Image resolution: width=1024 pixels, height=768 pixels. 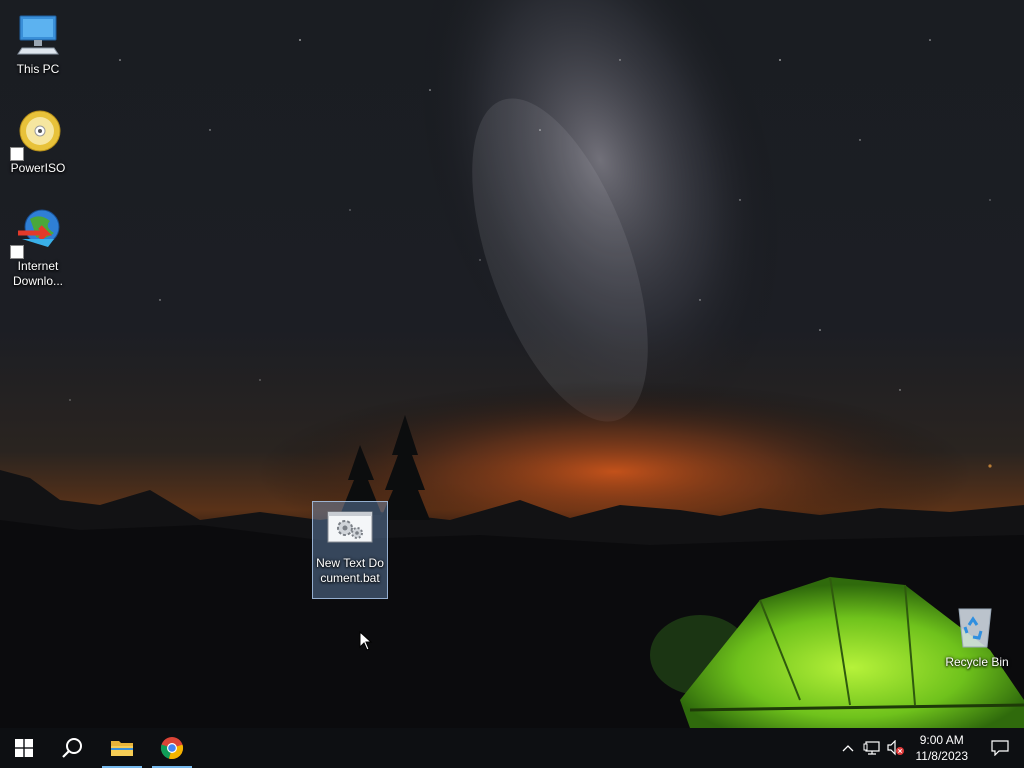 I want to click on search-button, so click(x=72, y=748).